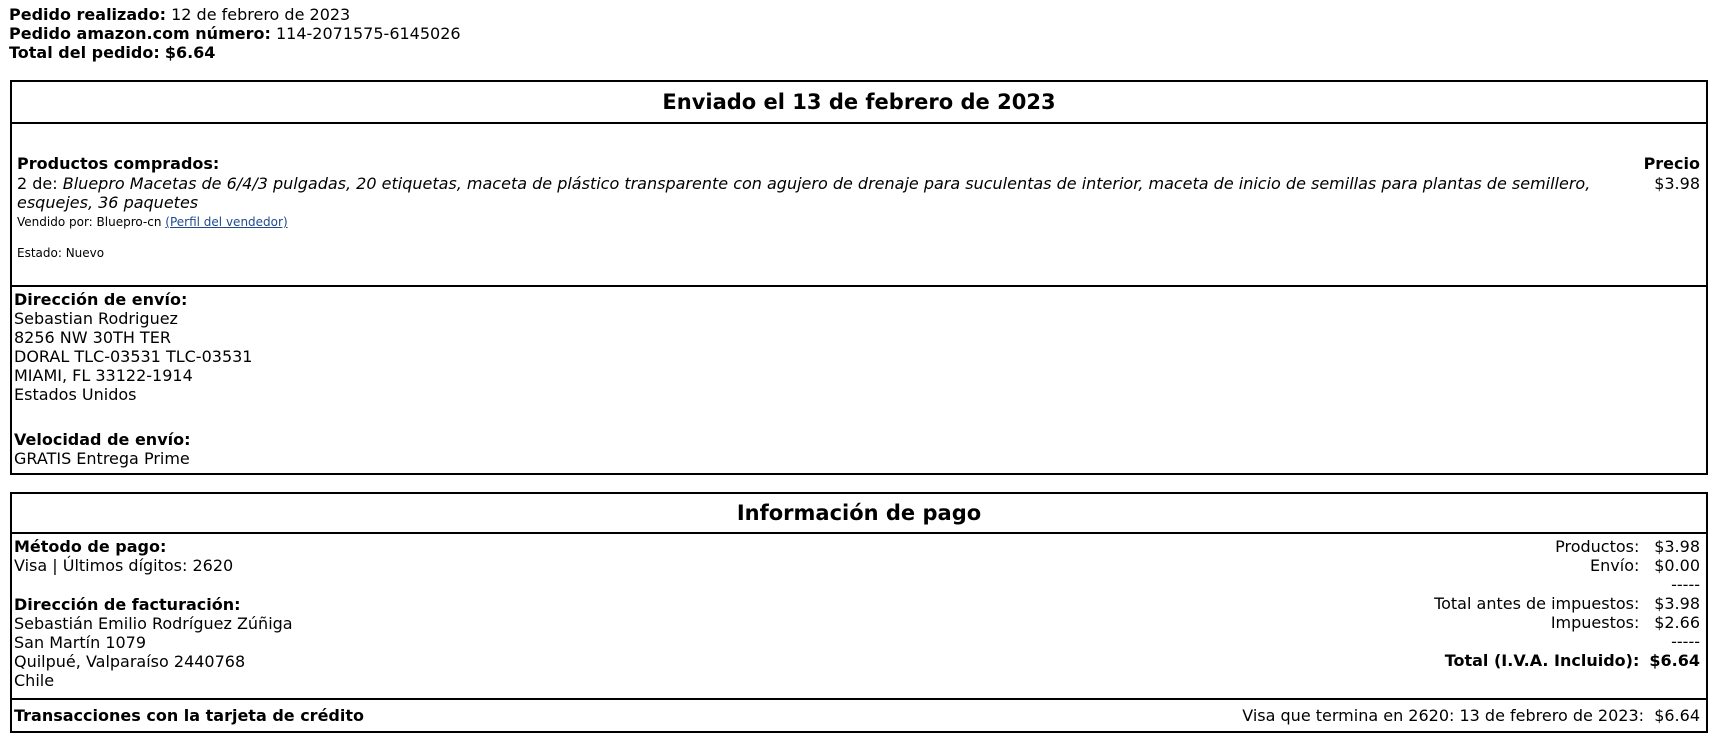 Image resolution: width=1712 pixels, height=739 pixels. I want to click on summary-products-value: $3.98, so click(1677, 546).